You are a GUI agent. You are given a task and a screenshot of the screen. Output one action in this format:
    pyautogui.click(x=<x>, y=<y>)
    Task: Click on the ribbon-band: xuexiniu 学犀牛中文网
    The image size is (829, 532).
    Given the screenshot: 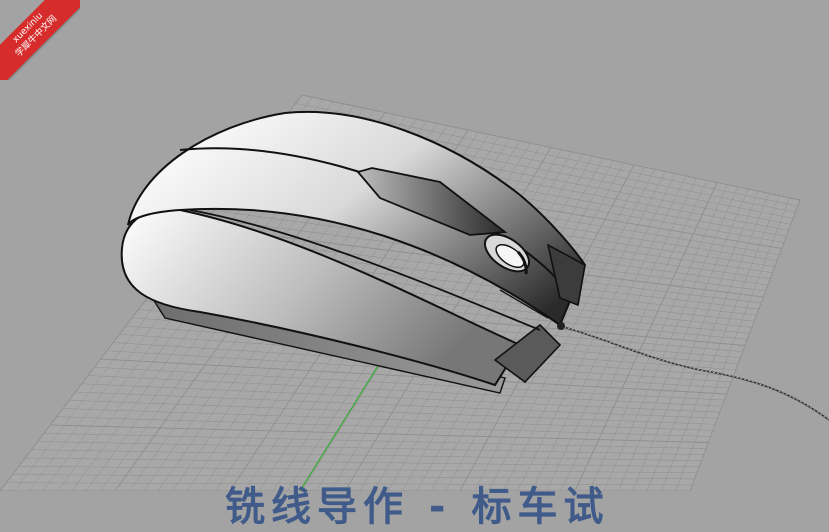 What is the action you would take?
    pyautogui.click(x=40, y=40)
    